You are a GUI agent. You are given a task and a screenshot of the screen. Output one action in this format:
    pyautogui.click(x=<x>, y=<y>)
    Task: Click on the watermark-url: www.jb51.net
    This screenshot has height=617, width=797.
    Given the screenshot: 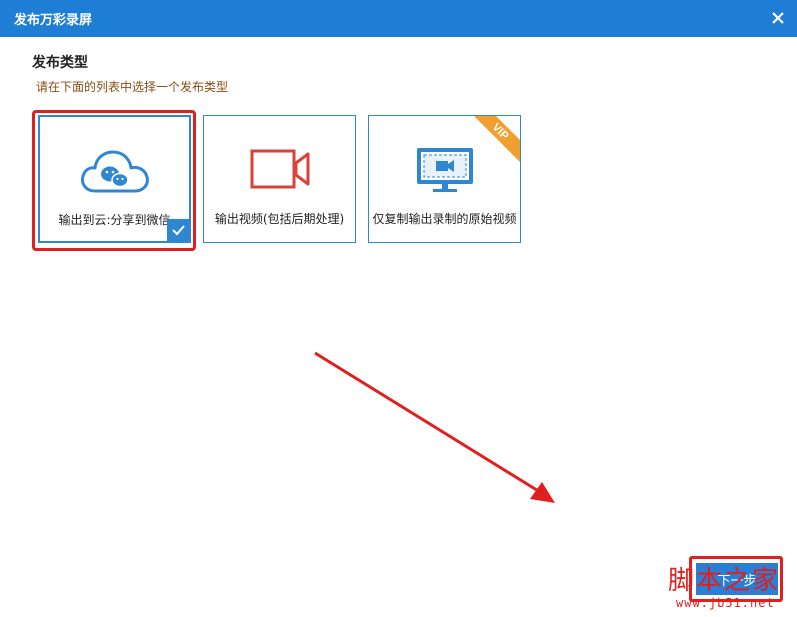 What is the action you would take?
    pyautogui.click(x=725, y=603)
    